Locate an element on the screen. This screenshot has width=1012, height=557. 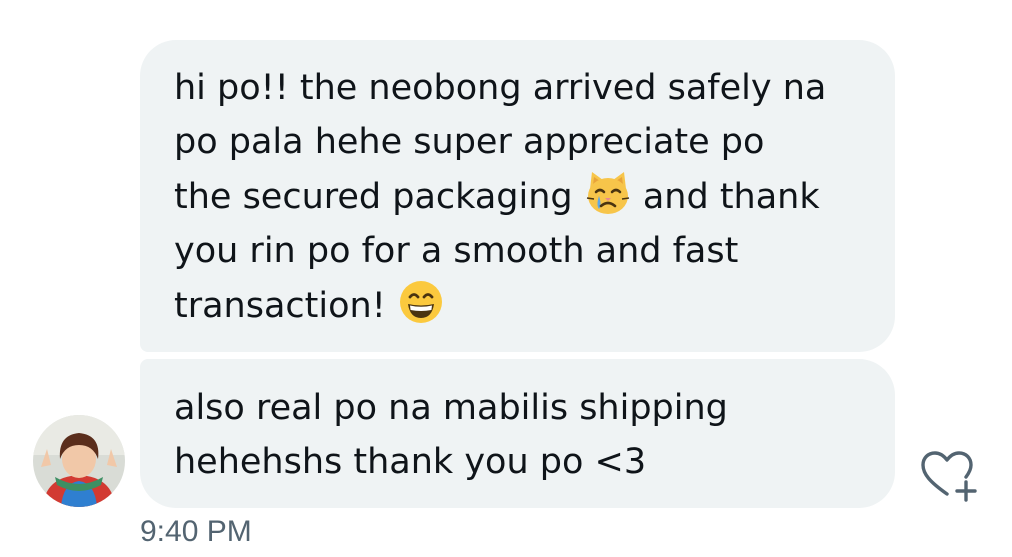
add-reaction-button is located at coordinates (950, 476).